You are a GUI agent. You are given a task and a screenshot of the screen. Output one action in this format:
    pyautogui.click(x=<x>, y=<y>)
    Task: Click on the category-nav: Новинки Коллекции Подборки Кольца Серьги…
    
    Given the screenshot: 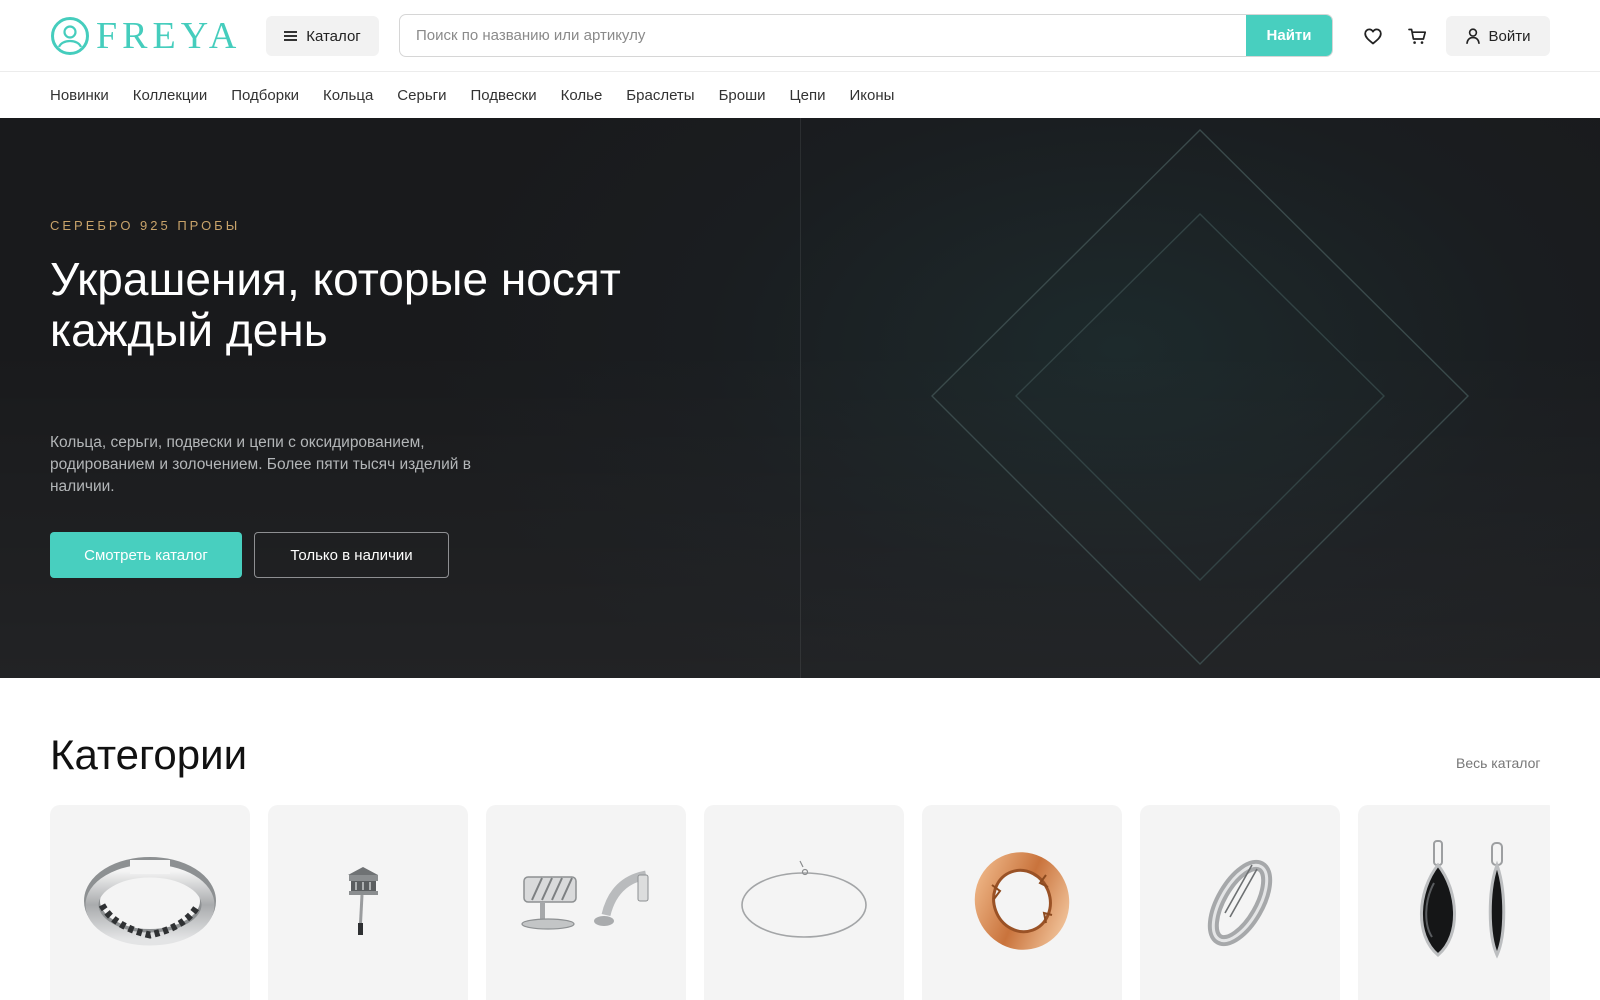 What is the action you would take?
    pyautogui.click(x=800, y=95)
    